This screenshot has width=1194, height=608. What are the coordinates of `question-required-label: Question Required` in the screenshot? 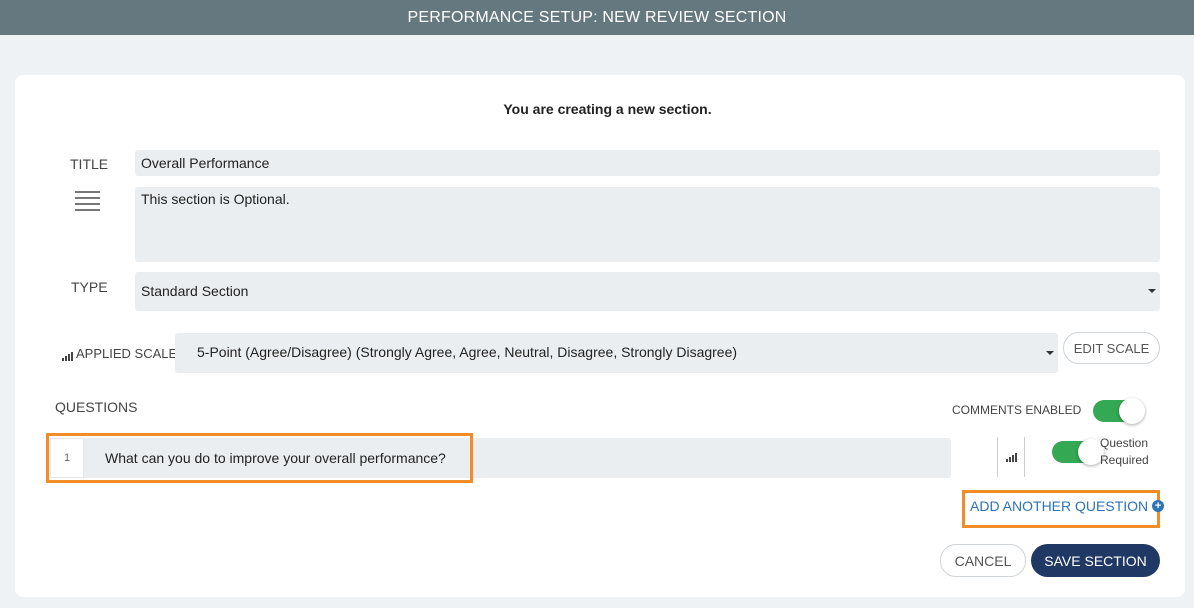 It's located at (1124, 452).